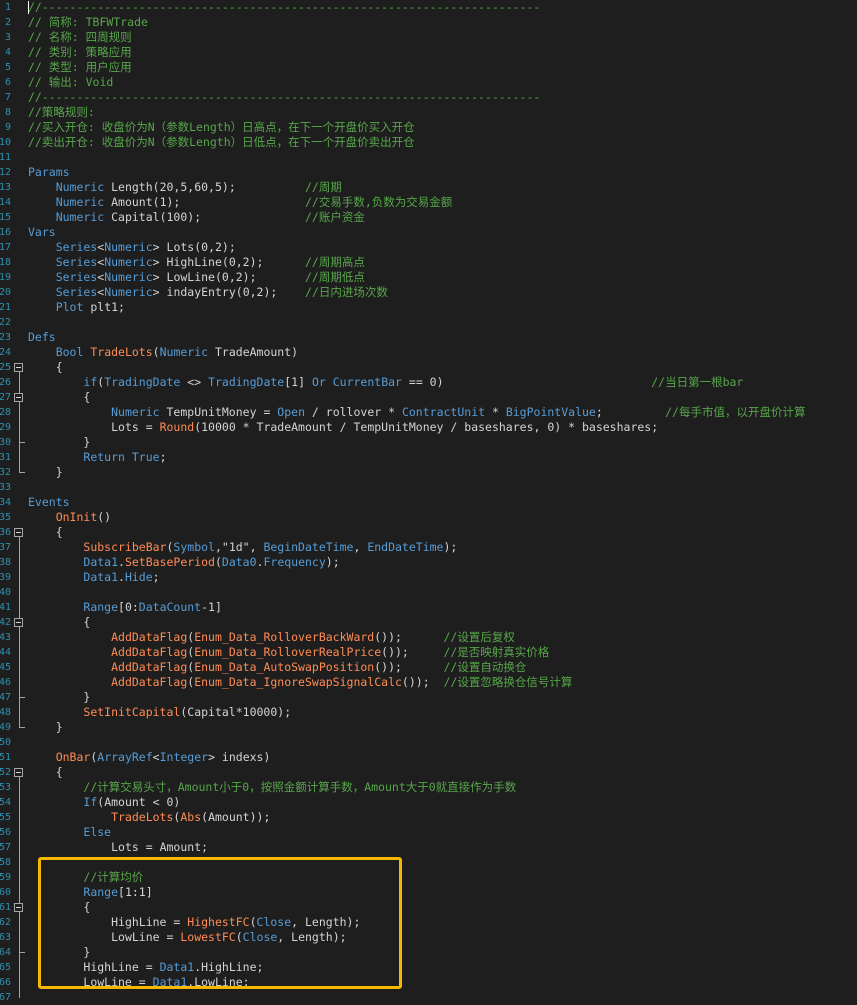 This screenshot has width=857, height=1005. What do you see at coordinates (80, 52) in the screenshot?
I see `code-line: // 类别: 策略应用` at bounding box center [80, 52].